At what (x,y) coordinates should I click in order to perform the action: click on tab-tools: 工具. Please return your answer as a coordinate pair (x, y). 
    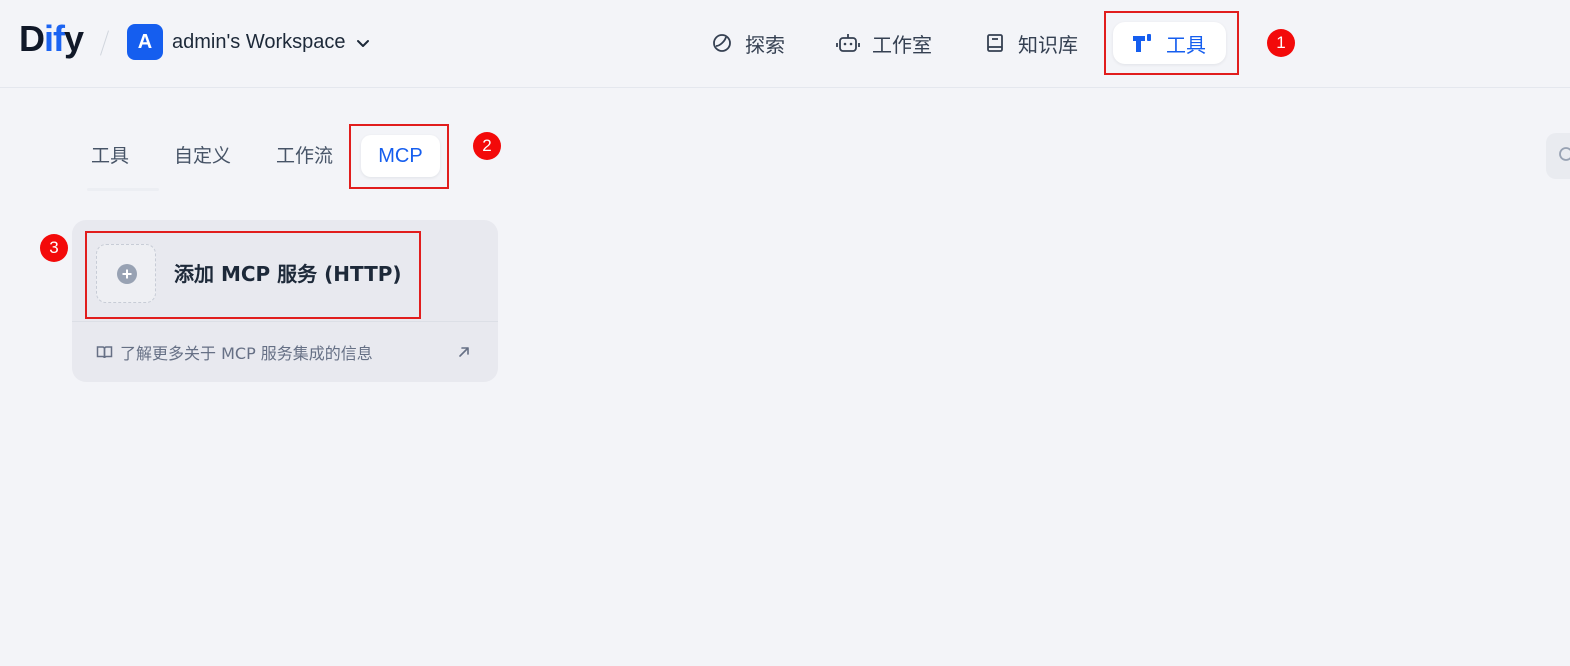
    Looking at the image, I should click on (110, 156).